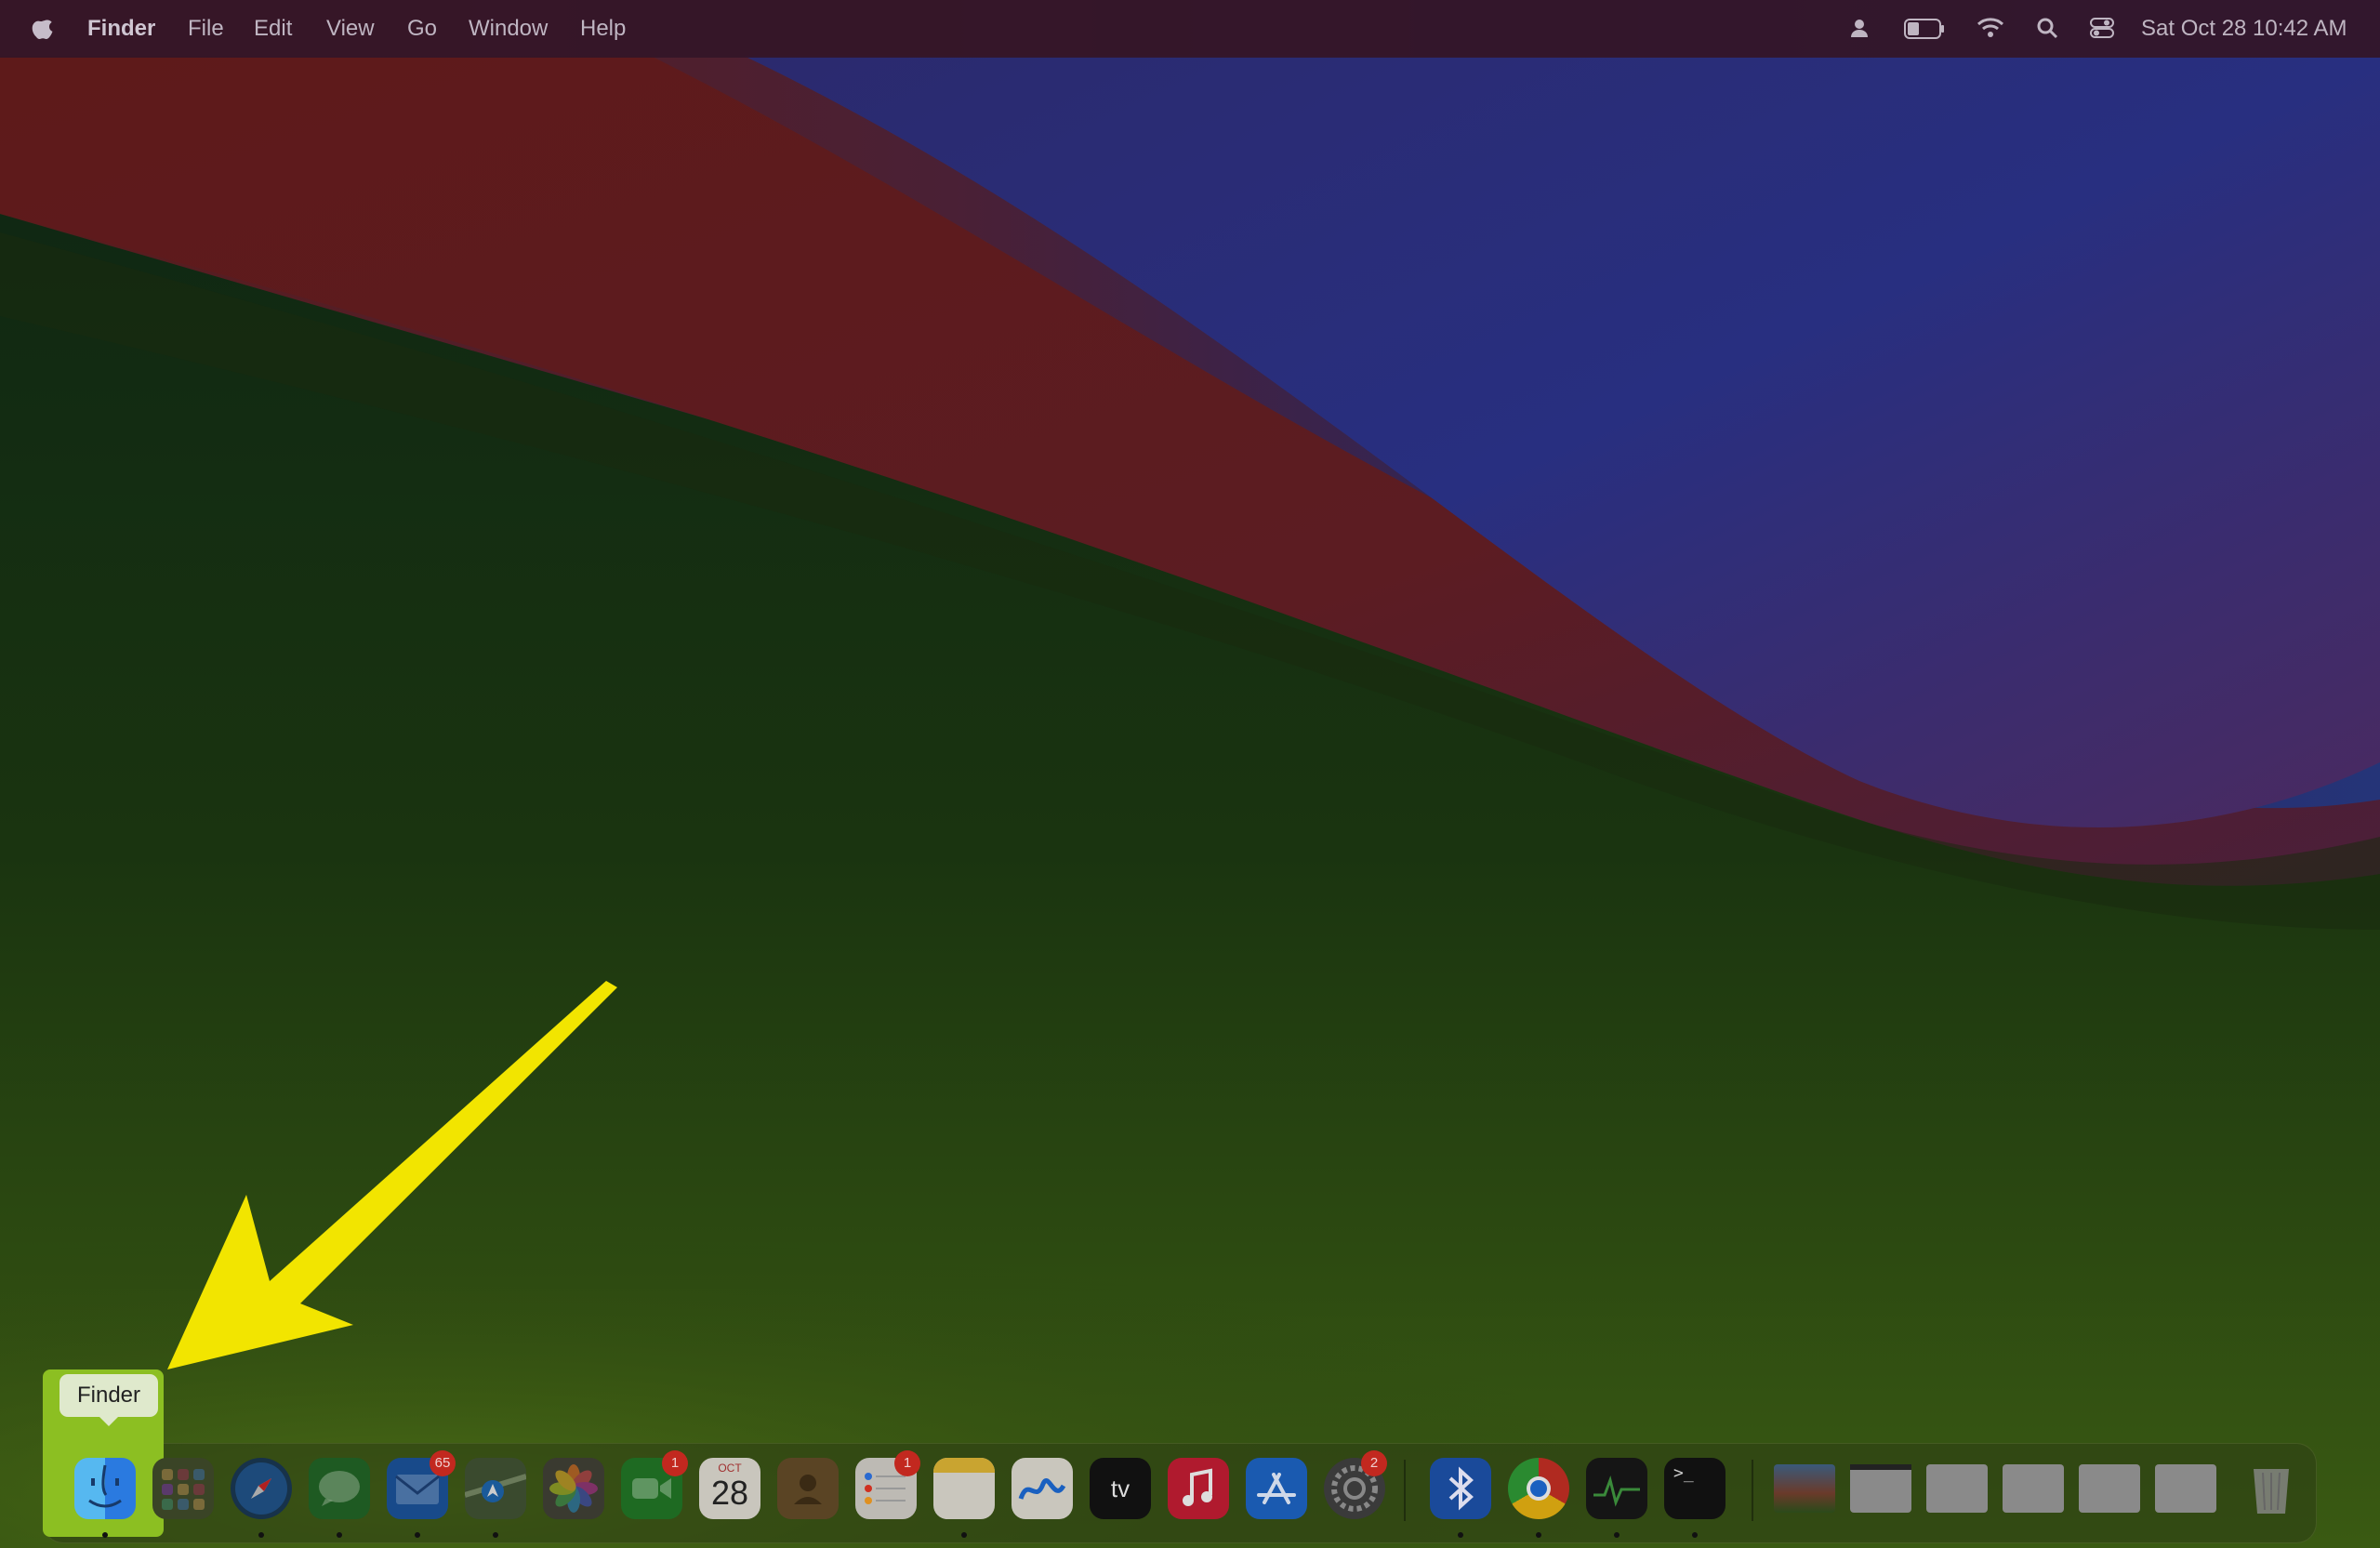  What do you see at coordinates (729, 1493) in the screenshot?
I see `calendar-day: 28` at bounding box center [729, 1493].